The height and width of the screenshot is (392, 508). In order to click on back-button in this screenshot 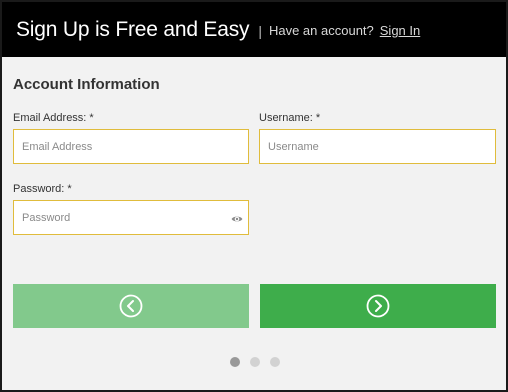, I will do `click(131, 306)`.